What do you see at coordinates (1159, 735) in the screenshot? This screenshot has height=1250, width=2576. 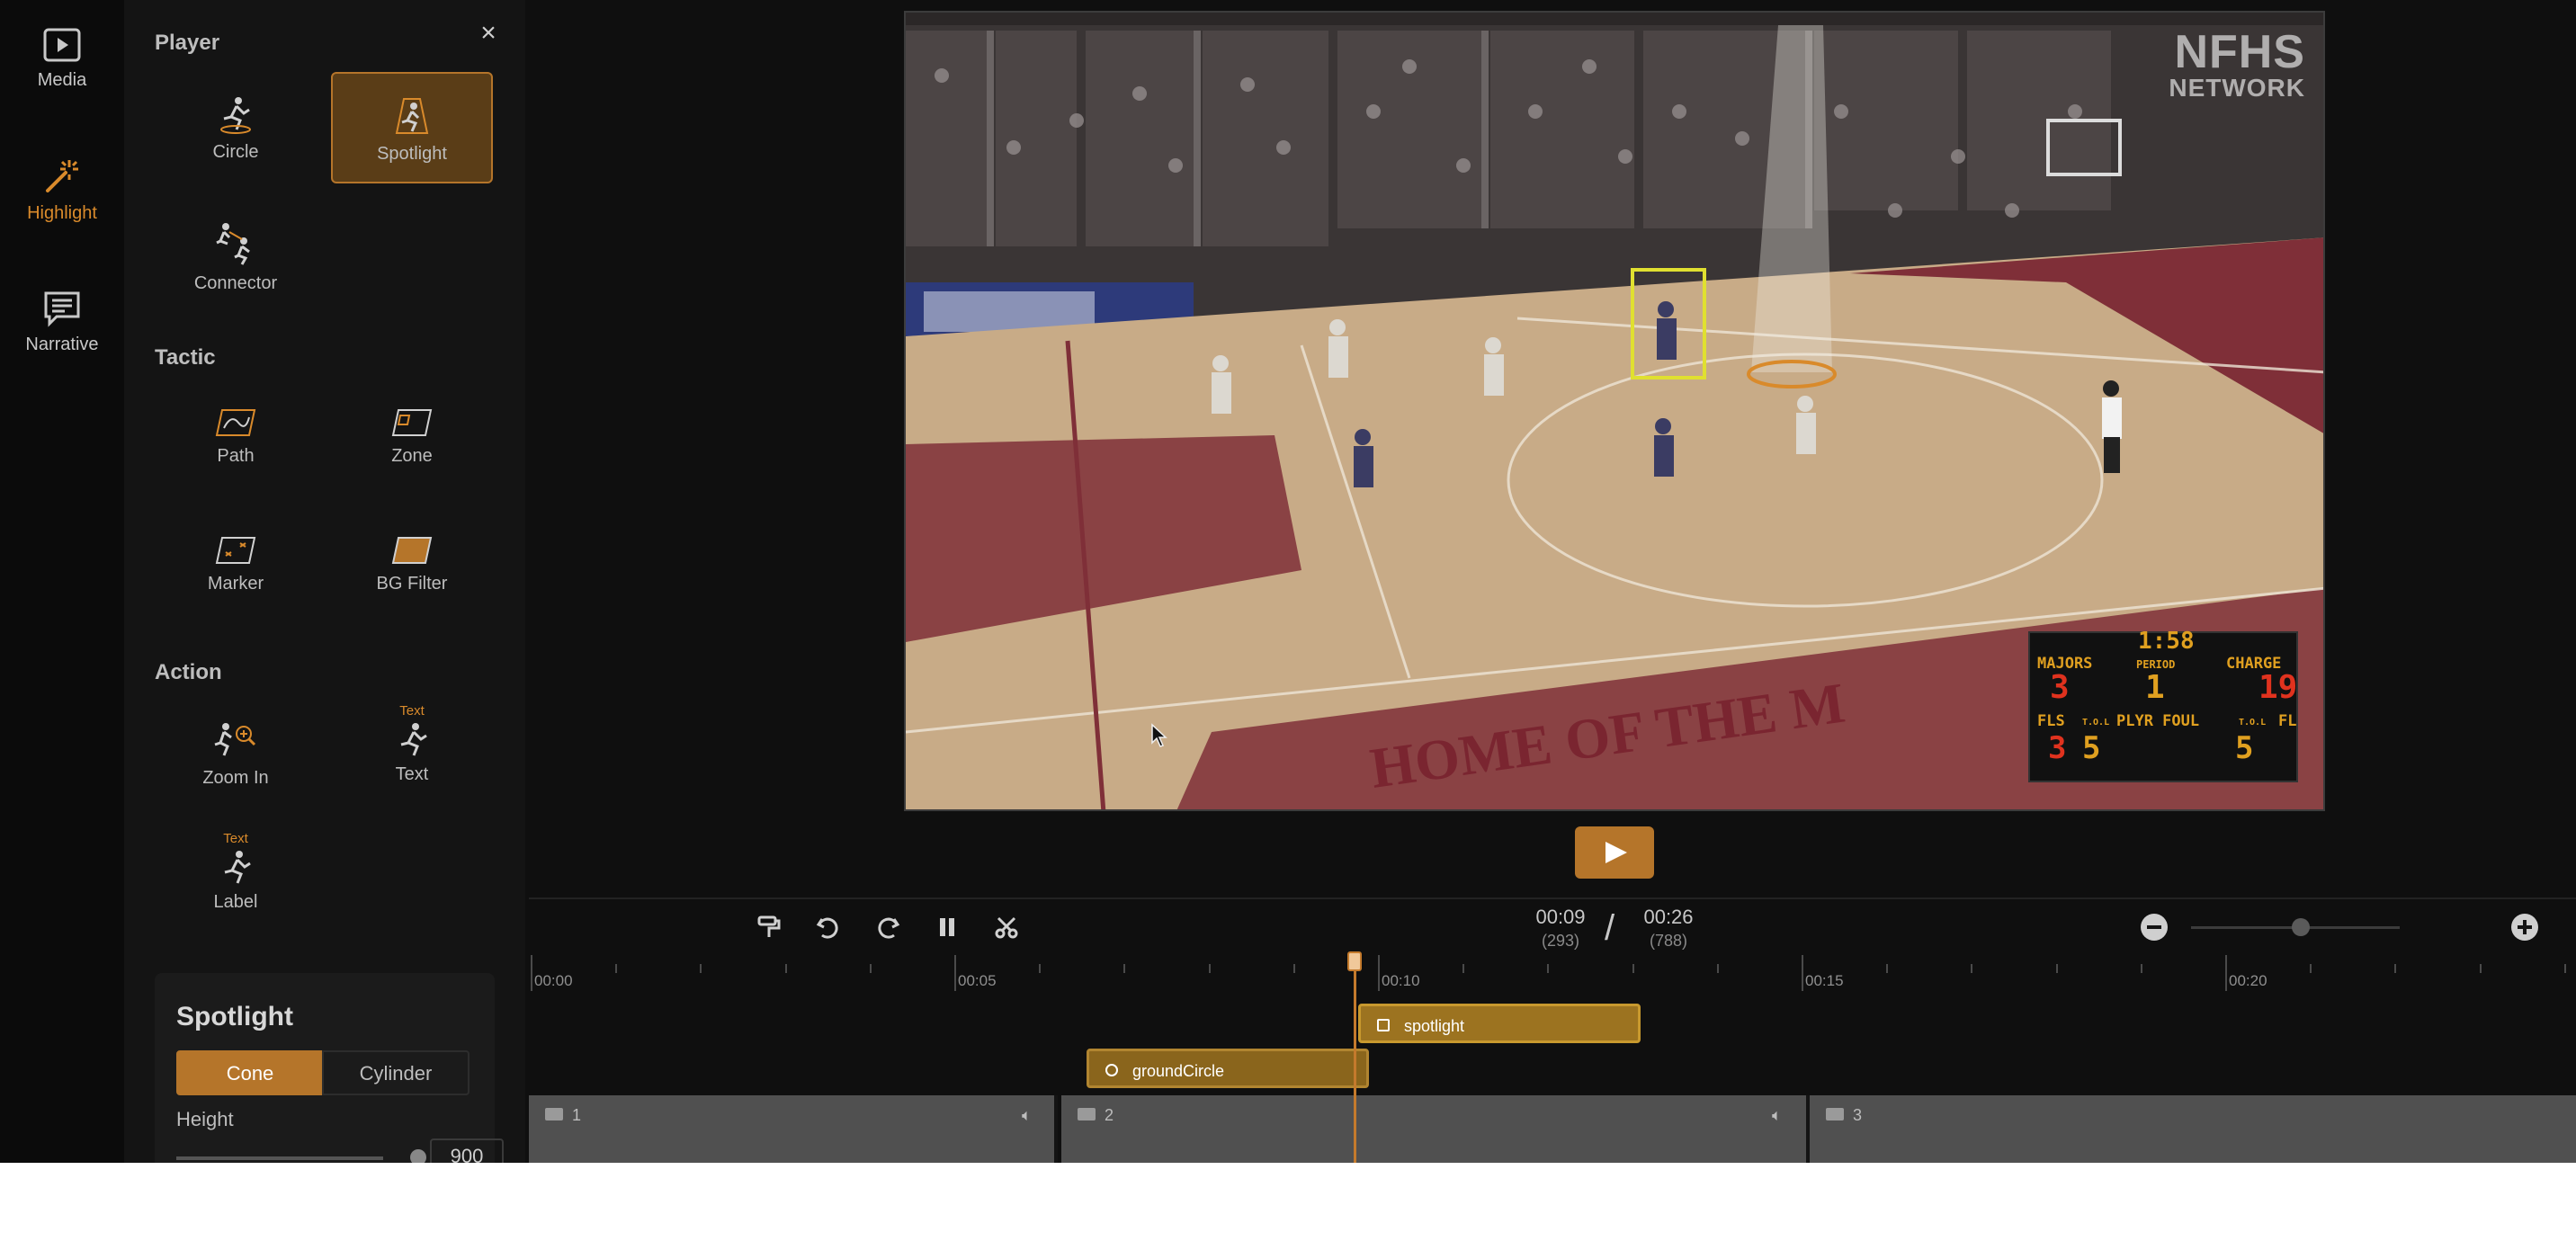 I see `mouse-cursor-icon` at bounding box center [1159, 735].